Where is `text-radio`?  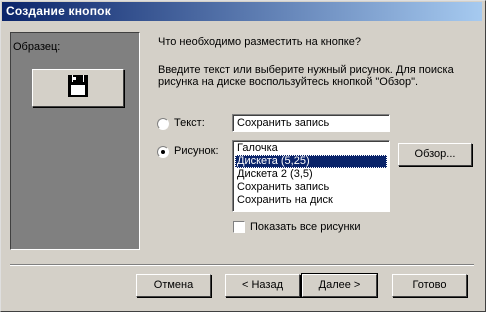
text-radio is located at coordinates (163, 124).